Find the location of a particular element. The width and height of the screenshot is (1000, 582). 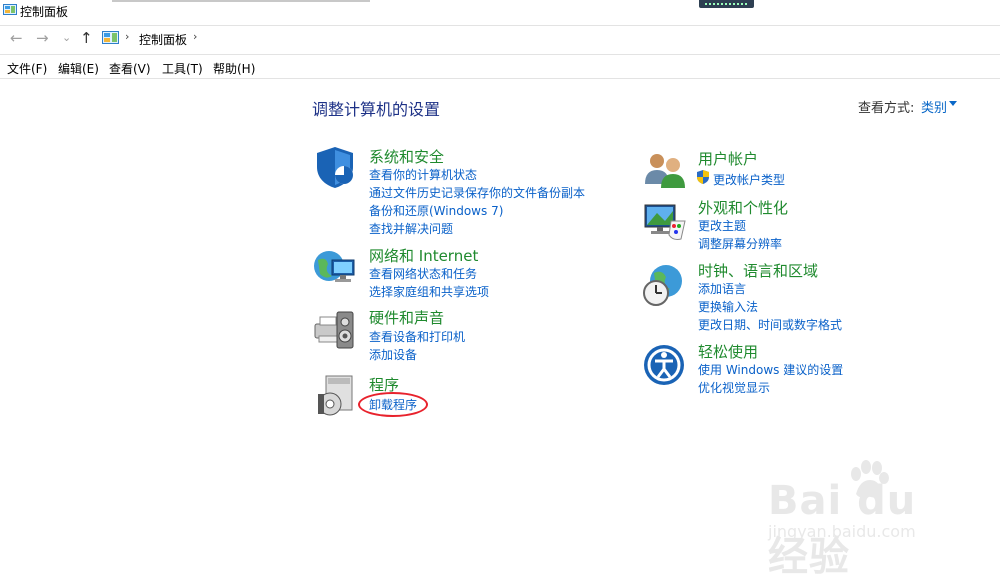

programs-disc-icon is located at coordinates (338, 396).